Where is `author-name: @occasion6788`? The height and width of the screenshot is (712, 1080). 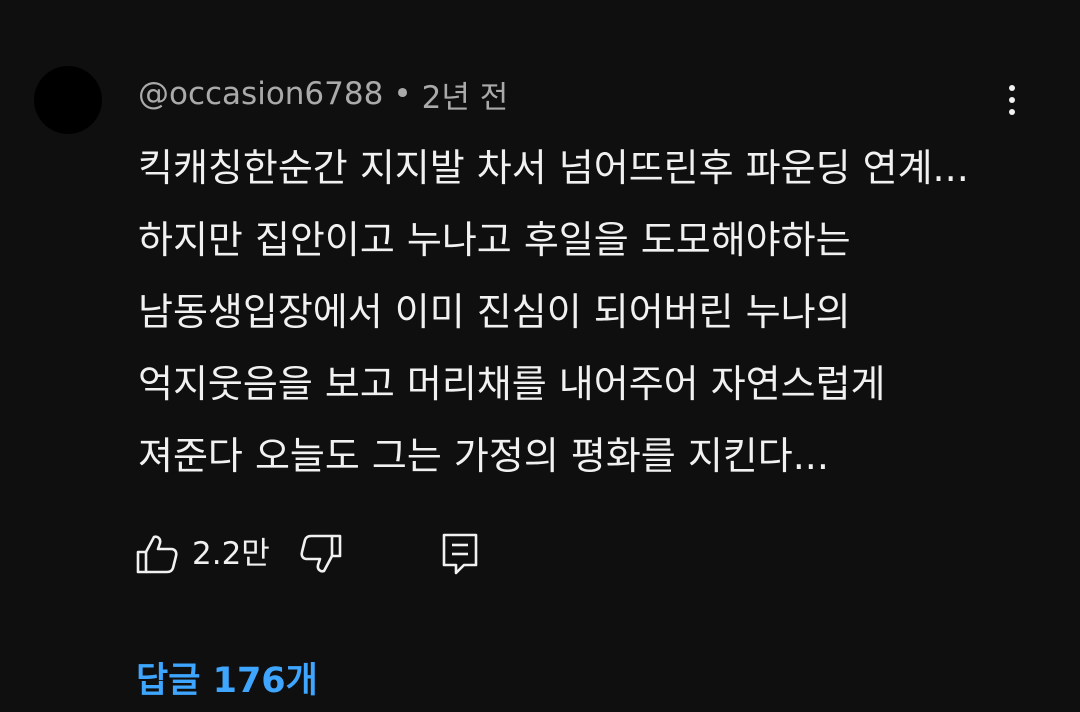 author-name: @occasion6788 is located at coordinates (260, 94).